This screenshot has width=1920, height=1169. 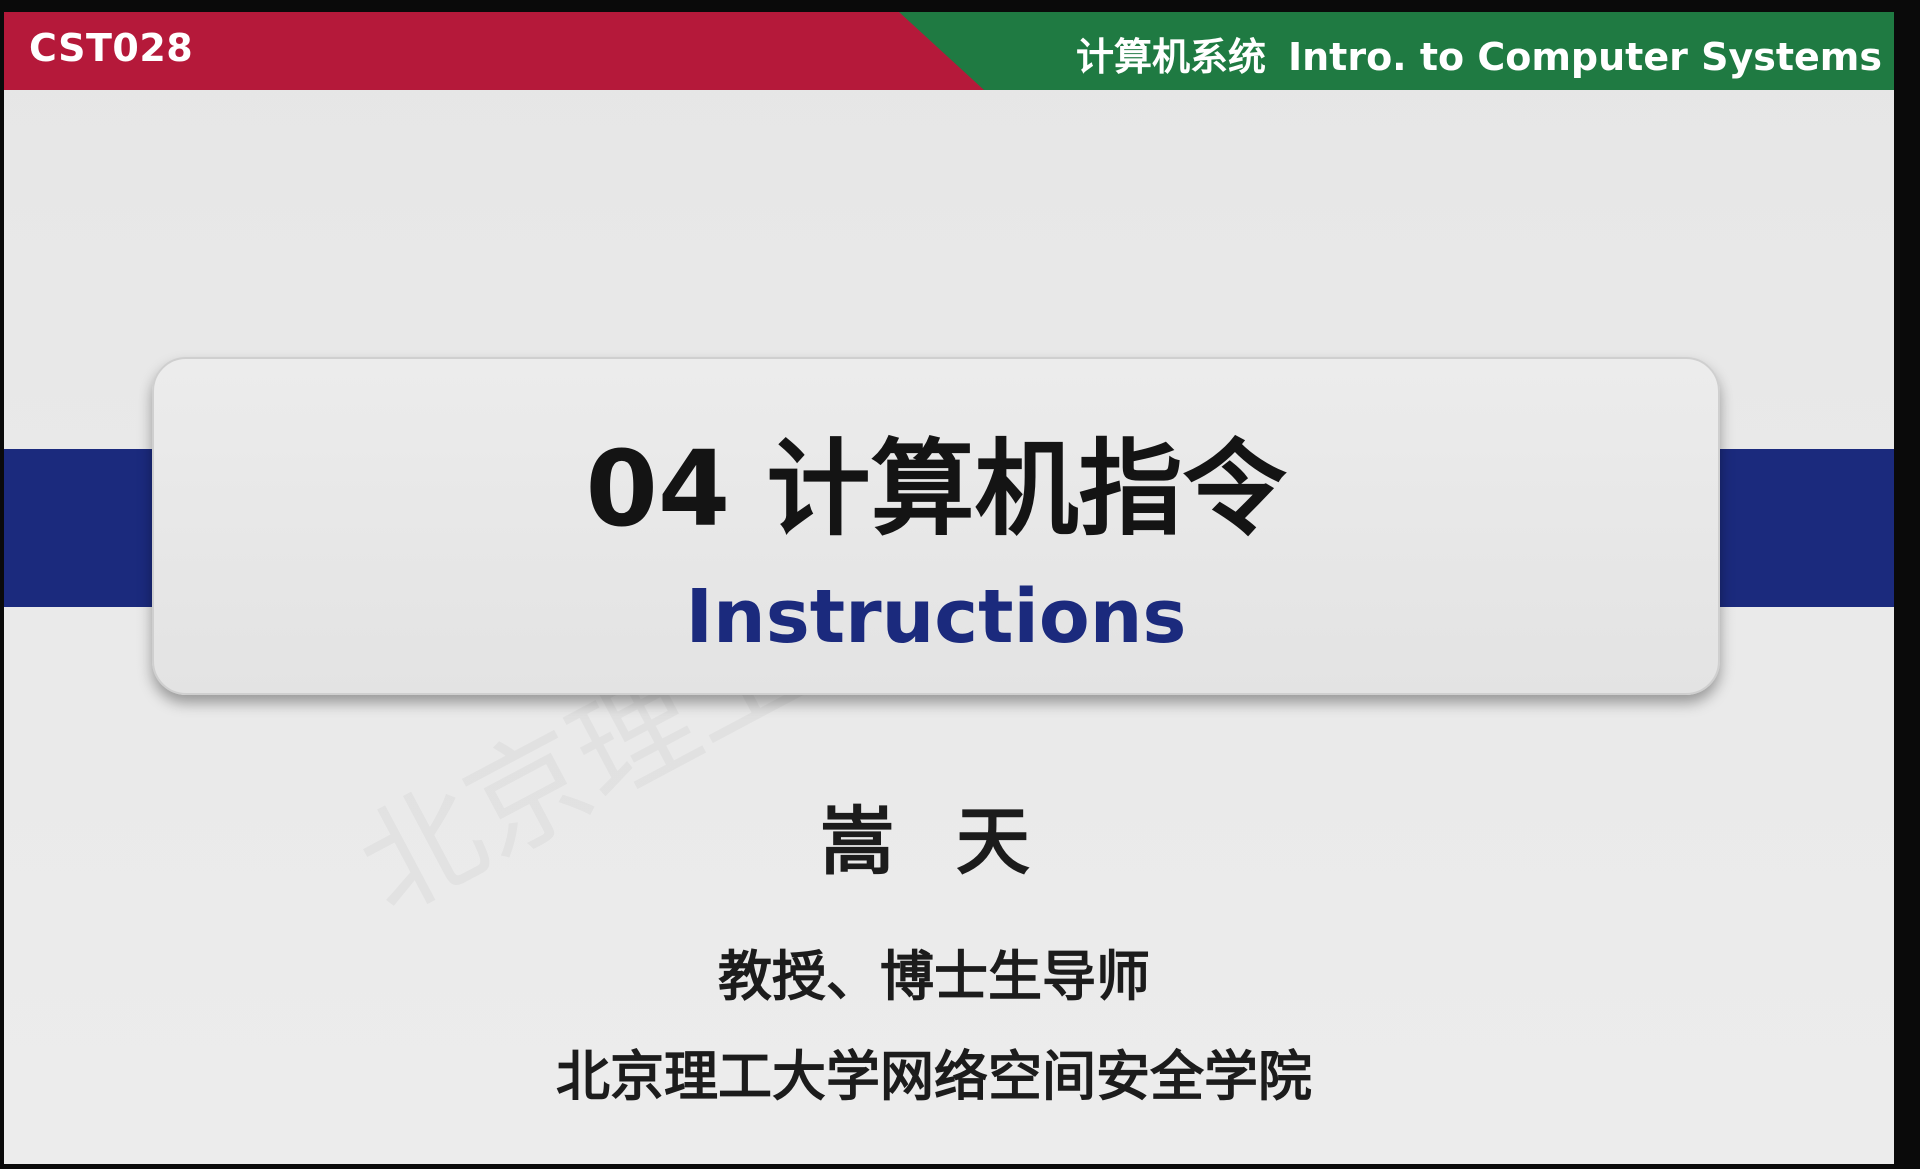 What do you see at coordinates (949, 51) in the screenshot?
I see `header-bar: CST028 计算机系统 Intro. to Computer Systems` at bounding box center [949, 51].